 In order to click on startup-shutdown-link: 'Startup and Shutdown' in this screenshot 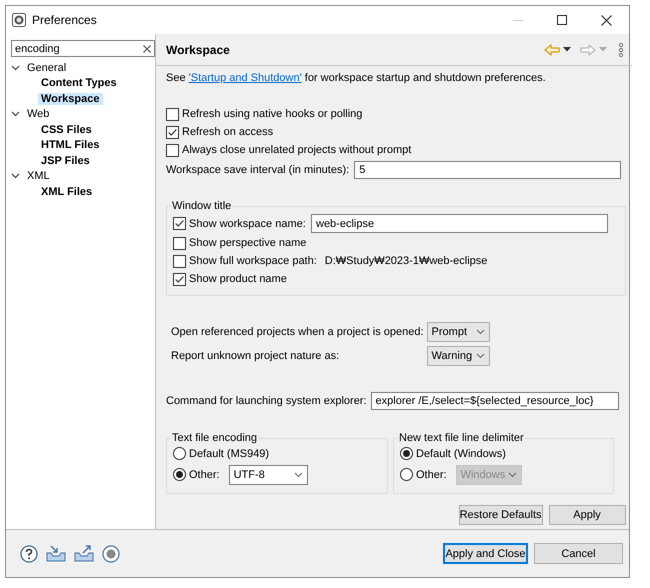, I will do `click(245, 78)`.